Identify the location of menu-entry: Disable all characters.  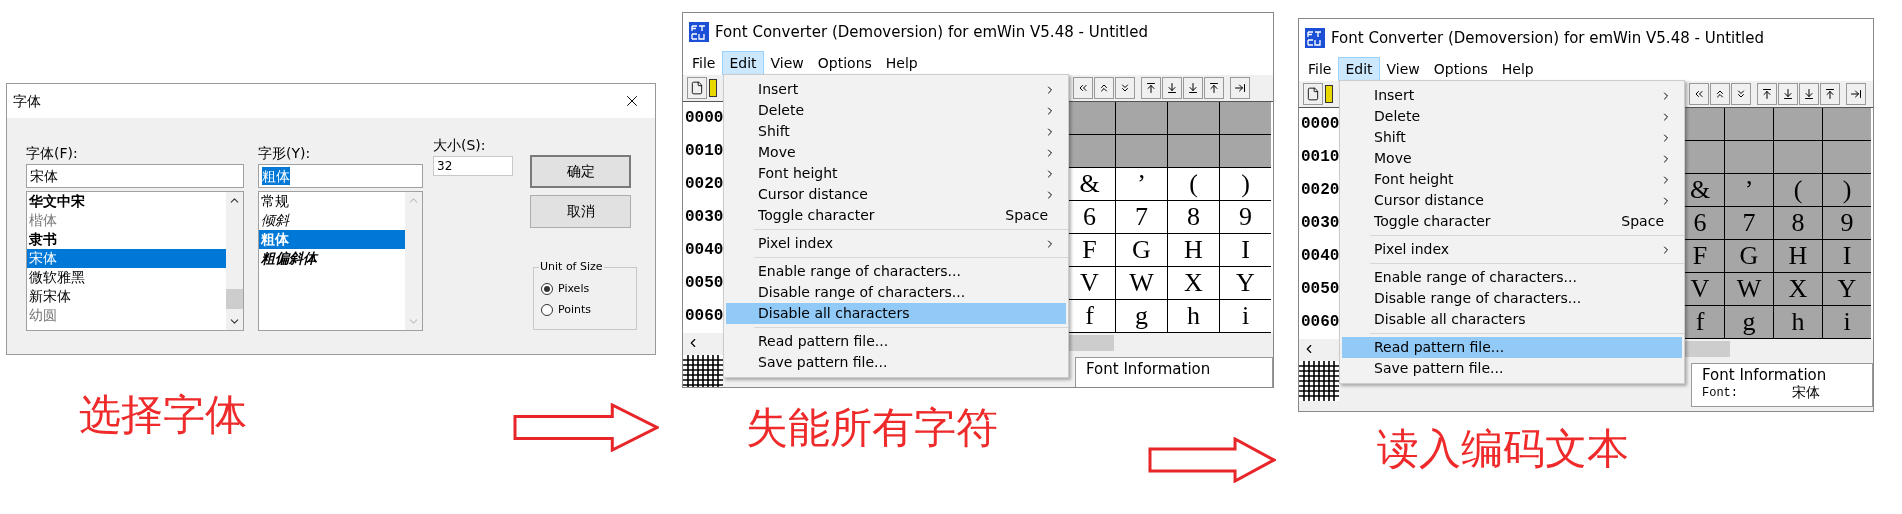
(896, 313).